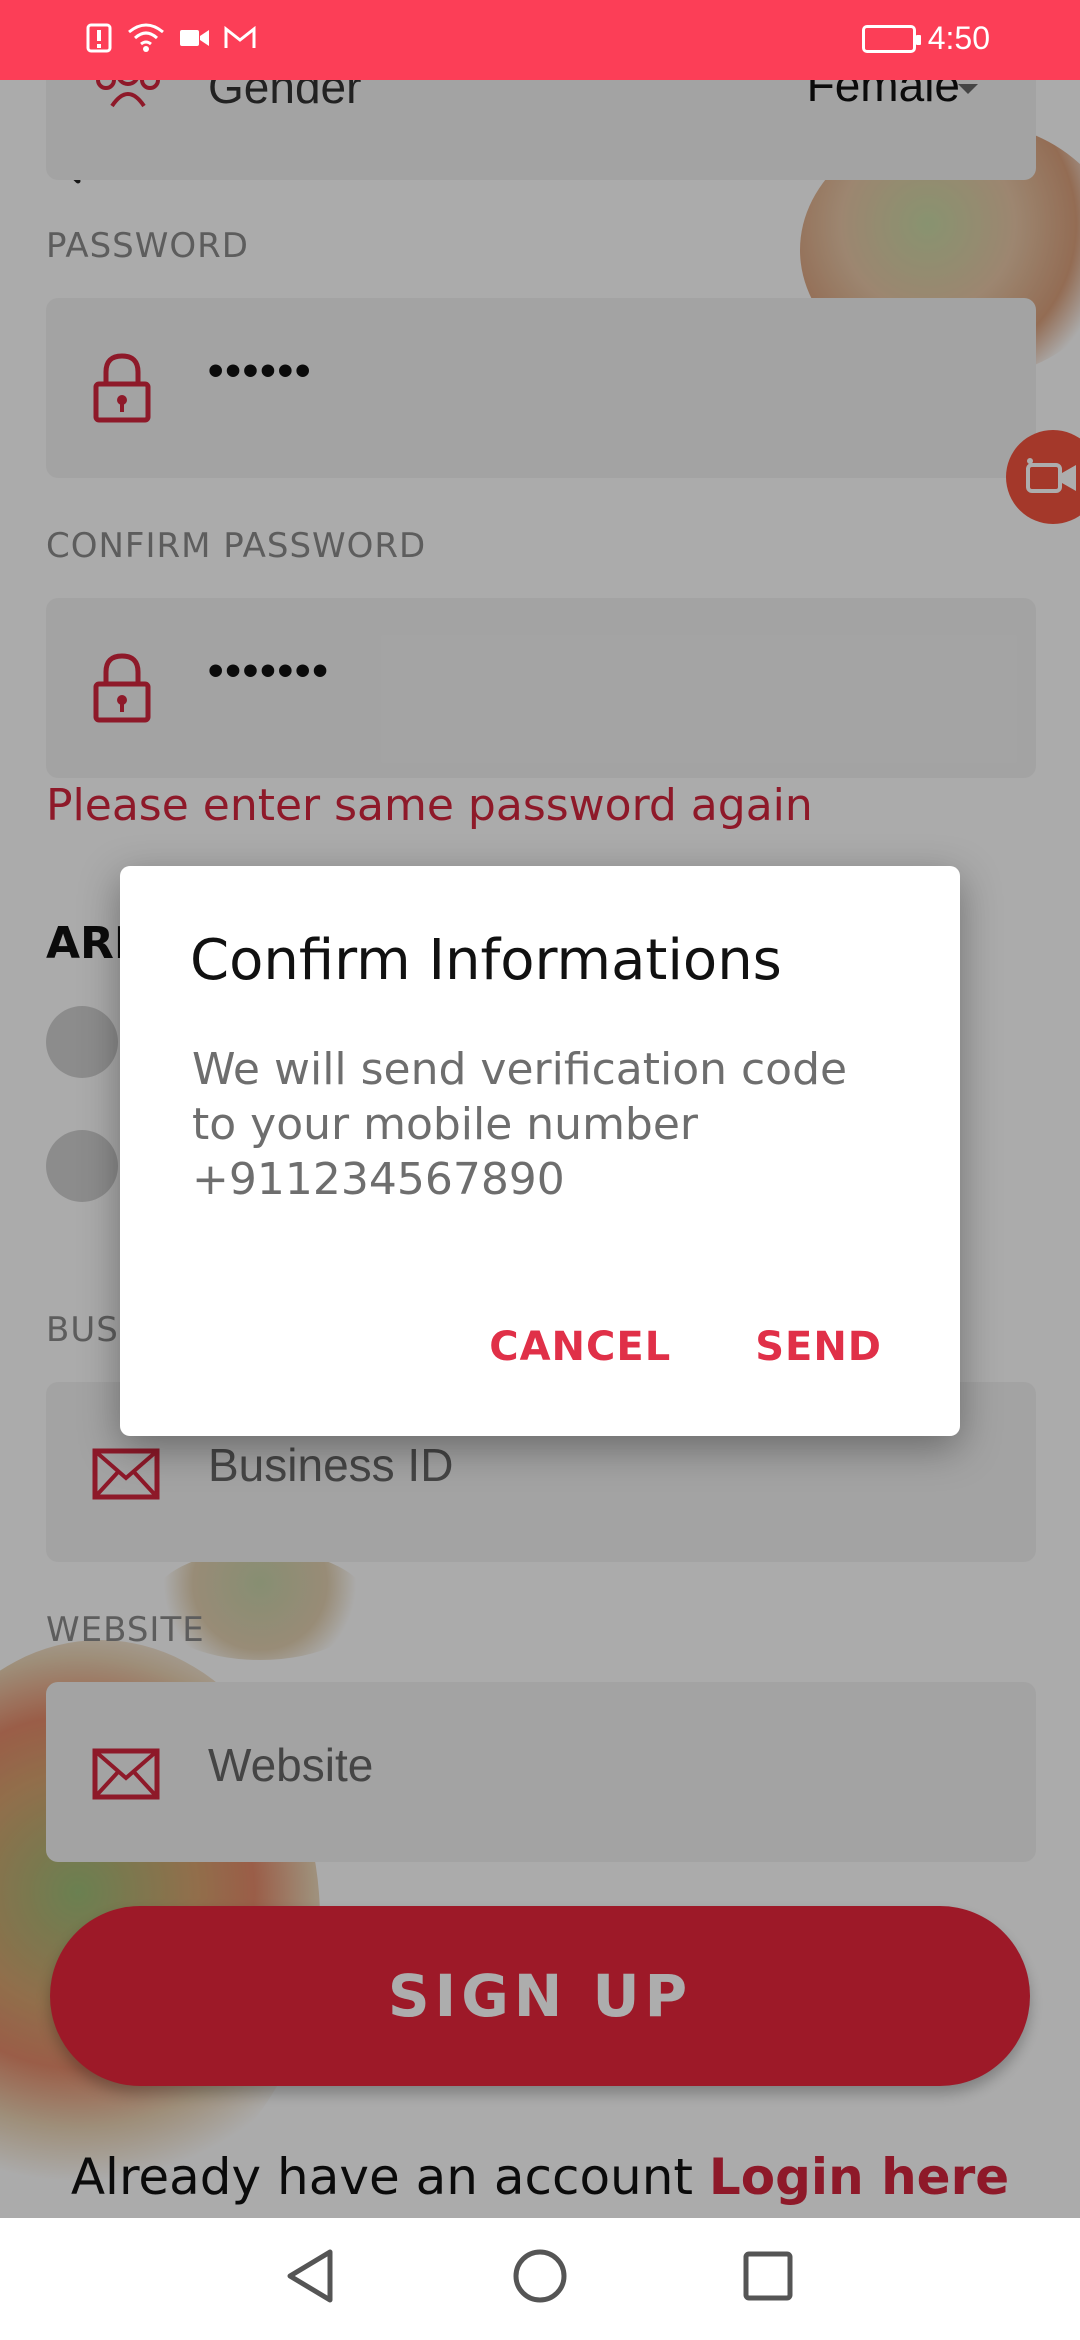  Describe the element at coordinates (194, 38) in the screenshot. I see `video-icon` at that location.